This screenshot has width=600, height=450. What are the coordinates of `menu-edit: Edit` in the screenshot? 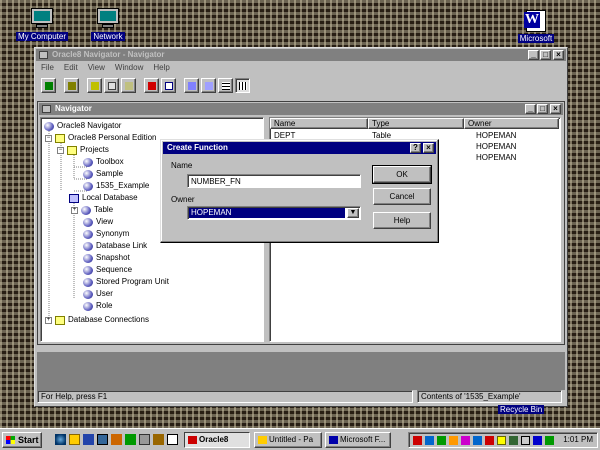 It's located at (71, 69).